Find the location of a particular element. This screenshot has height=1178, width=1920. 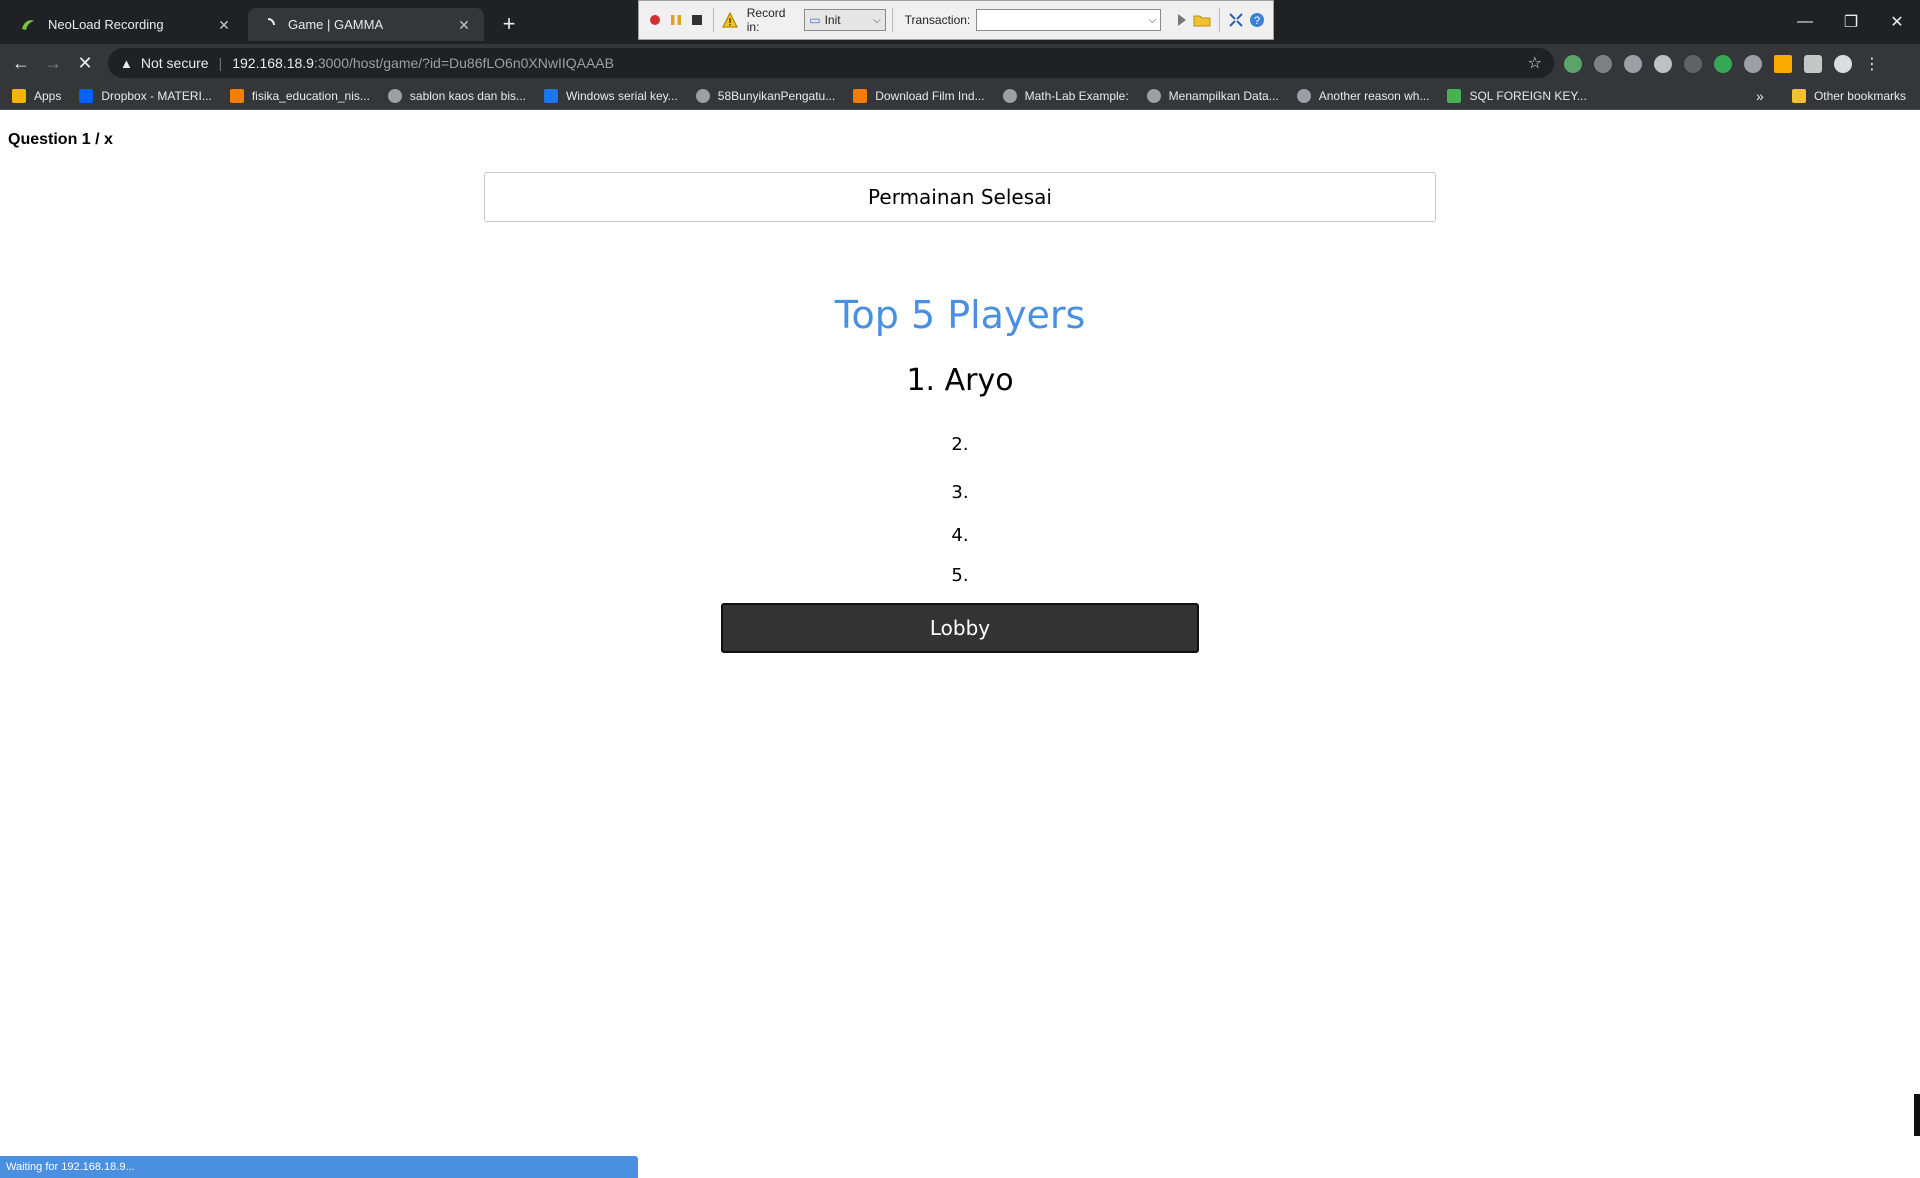

lobby-button: Lobby is located at coordinates (960, 628).